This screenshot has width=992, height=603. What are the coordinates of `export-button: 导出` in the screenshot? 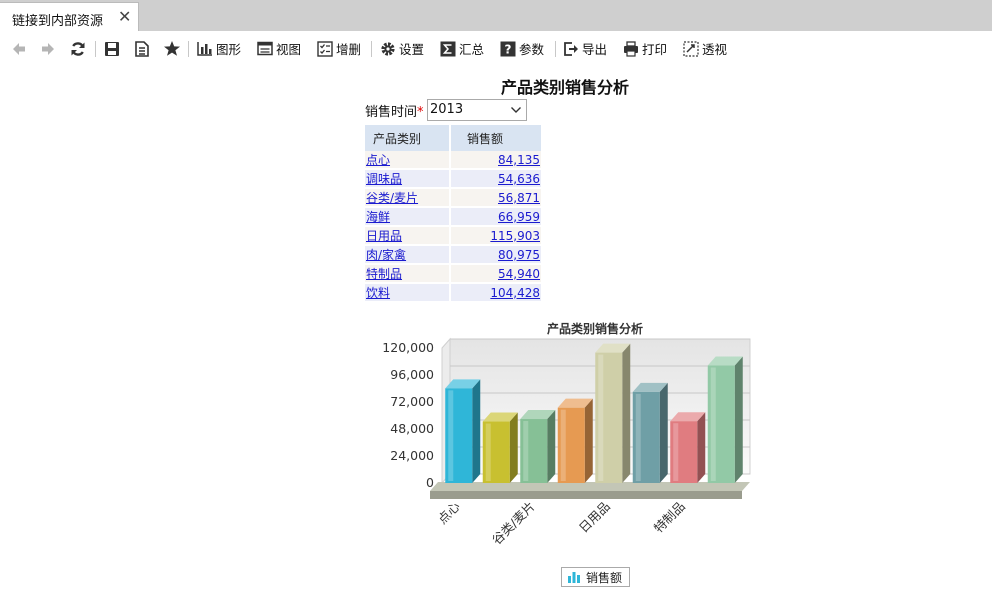 It's located at (585, 48).